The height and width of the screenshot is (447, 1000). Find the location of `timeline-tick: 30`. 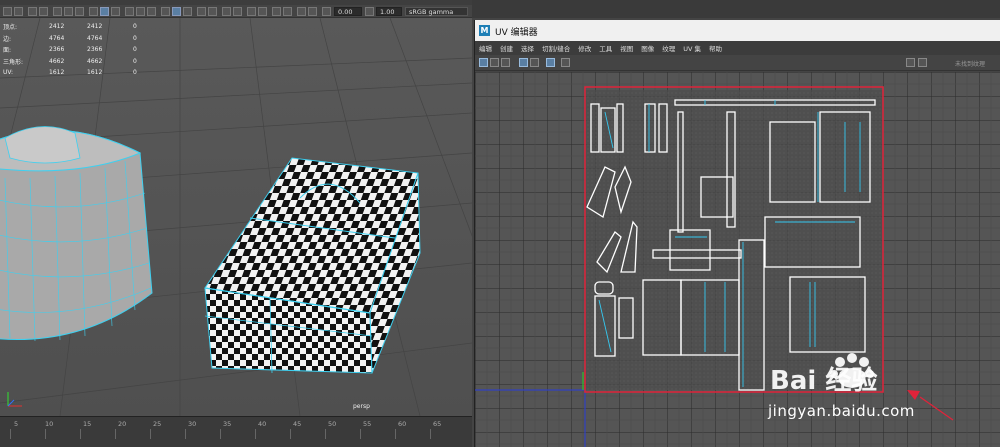

timeline-tick: 30 is located at coordinates (192, 424).